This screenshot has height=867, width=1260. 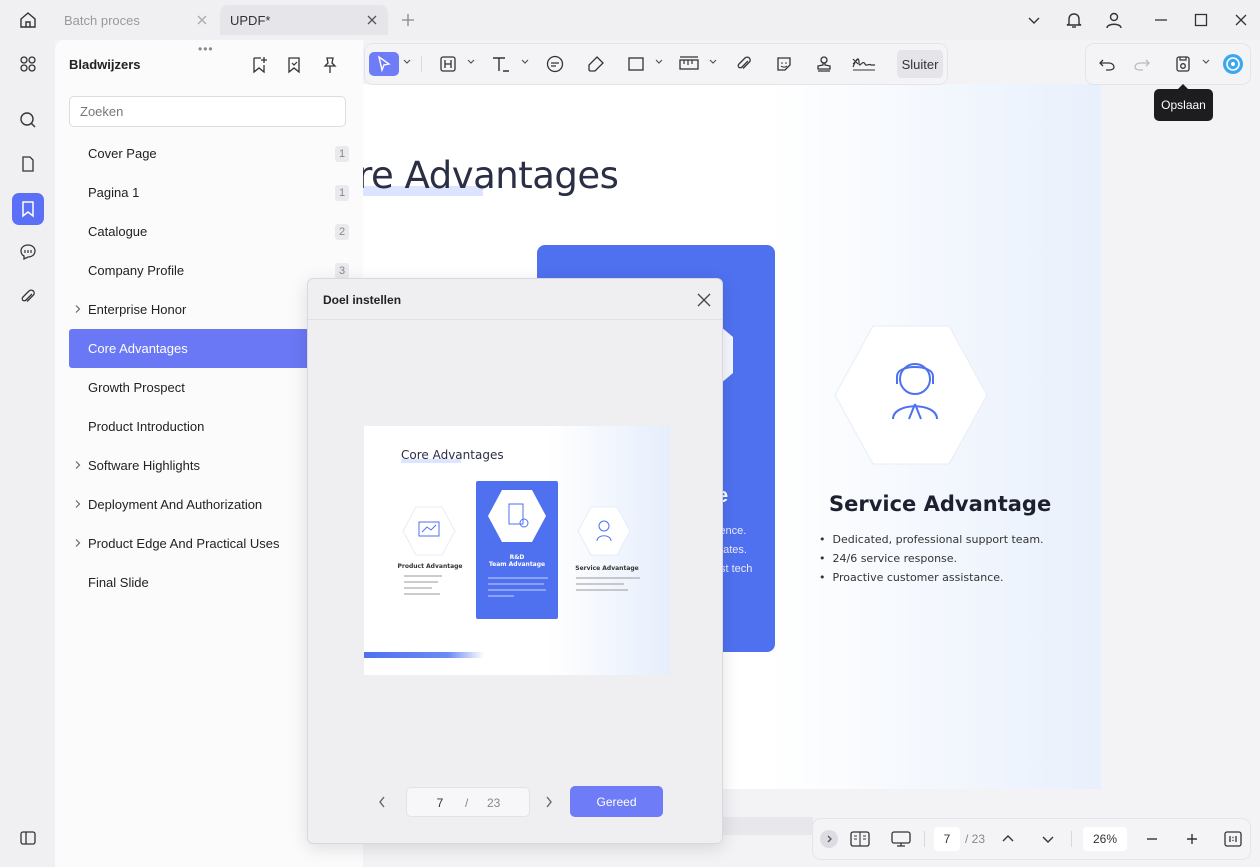 What do you see at coordinates (1074, 20) in the screenshot?
I see `bell-icon` at bounding box center [1074, 20].